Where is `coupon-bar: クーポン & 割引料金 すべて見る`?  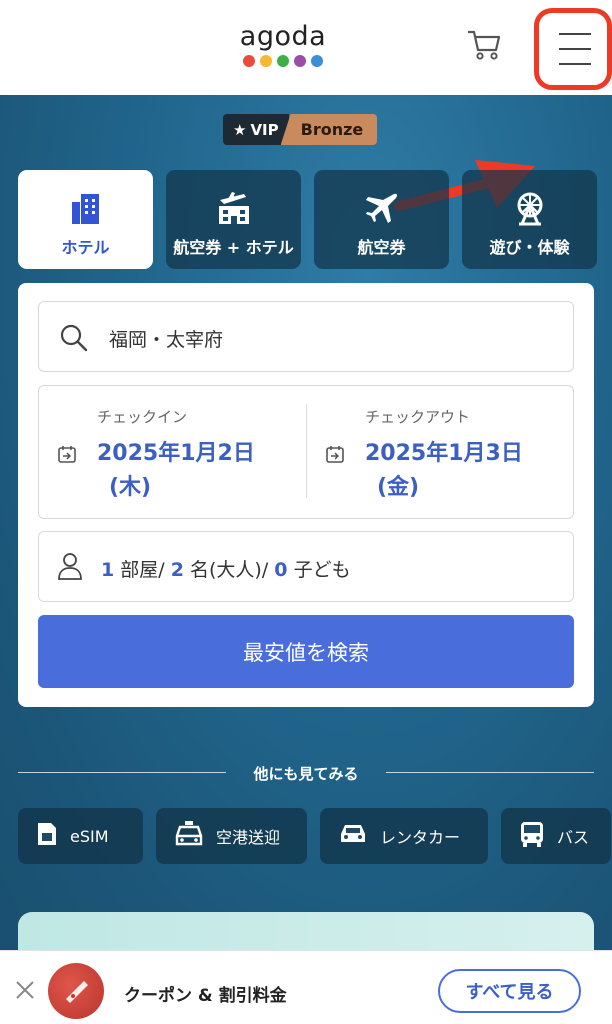 coupon-bar: クーポン & 割引料金 すべて見る is located at coordinates (306, 987).